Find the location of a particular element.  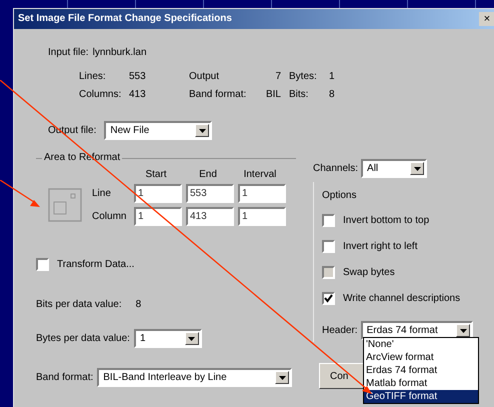

bits-label: Bits per data value: is located at coordinates (79, 305).